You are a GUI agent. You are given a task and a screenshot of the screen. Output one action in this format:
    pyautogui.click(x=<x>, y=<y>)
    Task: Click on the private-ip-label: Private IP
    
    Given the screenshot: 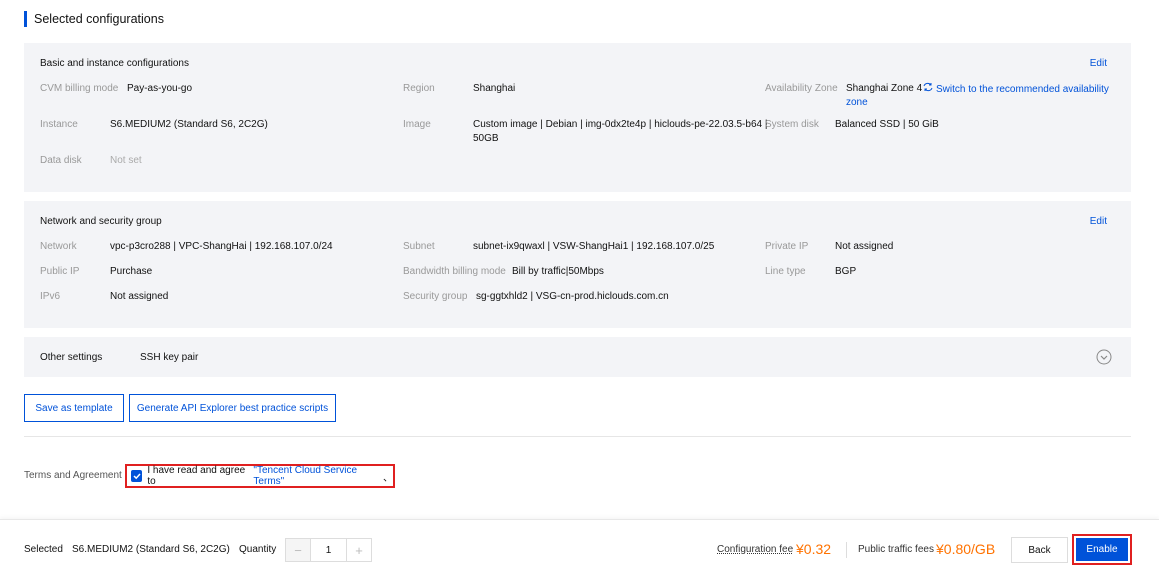 What is the action you would take?
    pyautogui.click(x=787, y=246)
    